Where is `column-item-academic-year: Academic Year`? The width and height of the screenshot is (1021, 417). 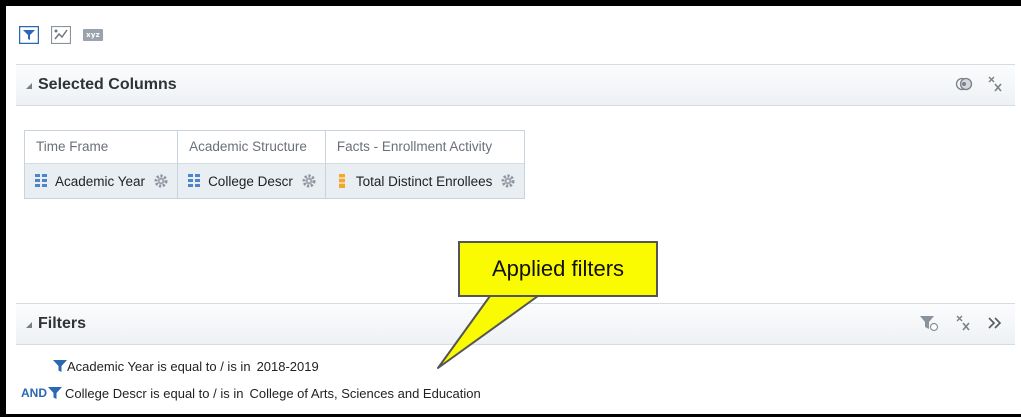
column-item-academic-year: Academic Year is located at coordinates (101, 180).